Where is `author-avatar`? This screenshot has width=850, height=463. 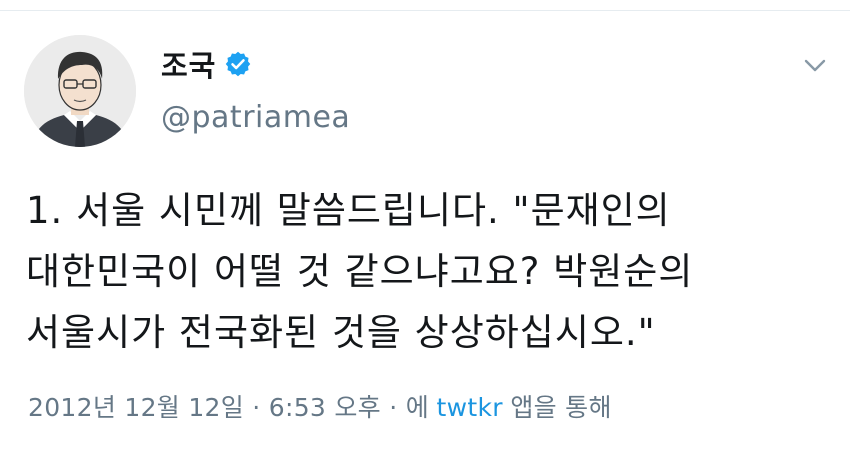 author-avatar is located at coordinates (80, 91).